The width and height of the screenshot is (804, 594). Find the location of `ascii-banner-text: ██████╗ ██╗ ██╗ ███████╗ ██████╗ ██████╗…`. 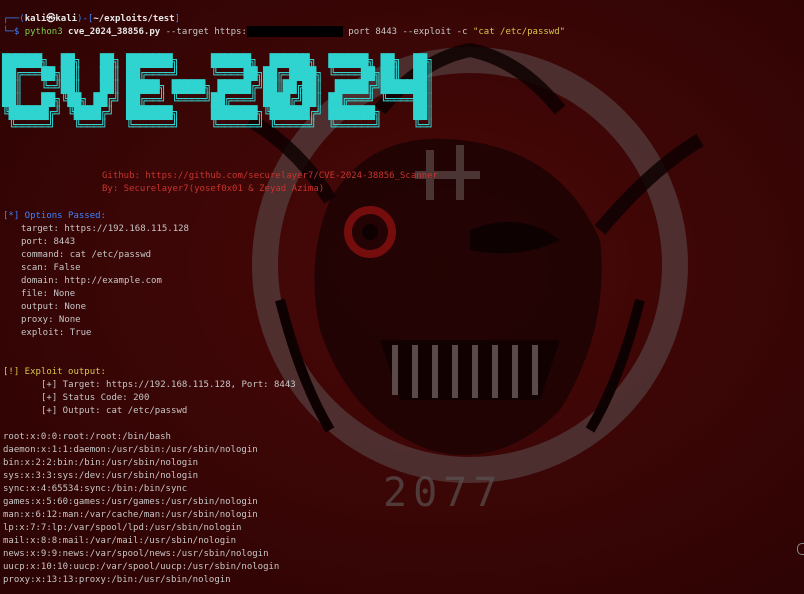

ascii-banner-text: ██████╗ ██╗ ██╗ ███████╗ ██████╗ ██████╗… is located at coordinates (218, 93).